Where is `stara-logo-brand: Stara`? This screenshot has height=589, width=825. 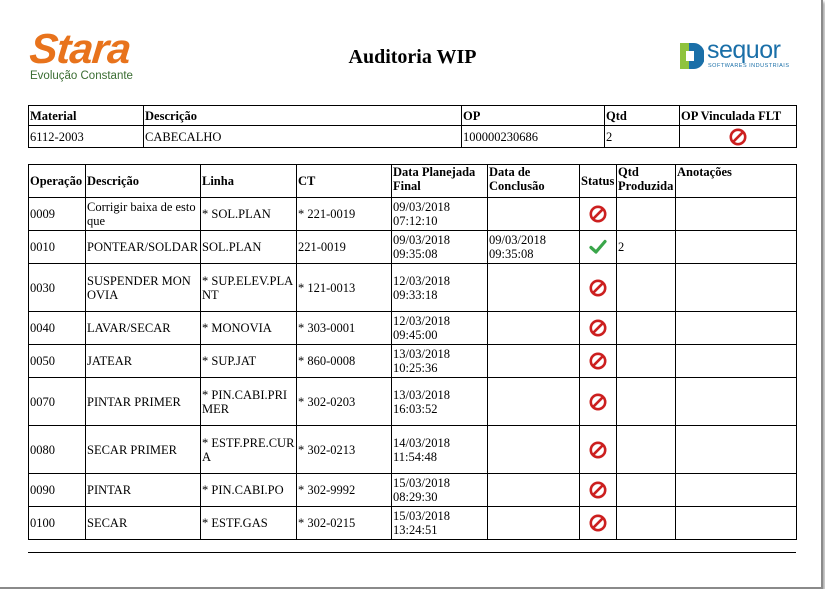 stara-logo-brand: Stara is located at coordinates (80, 48).